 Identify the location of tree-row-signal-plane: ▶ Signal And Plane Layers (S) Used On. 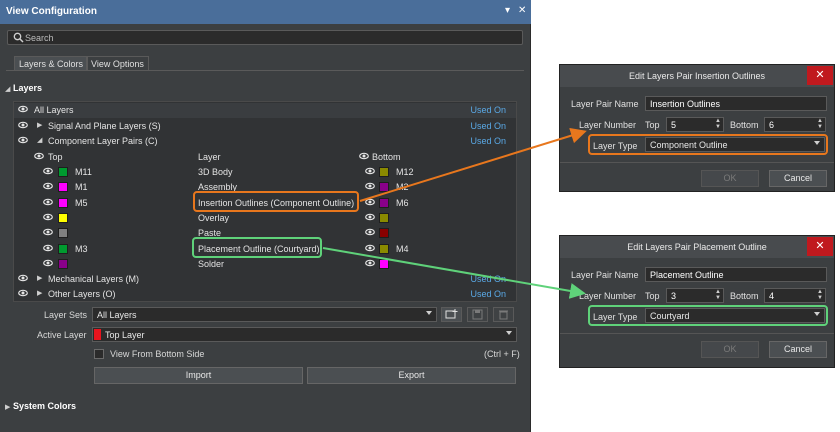
(265, 126).